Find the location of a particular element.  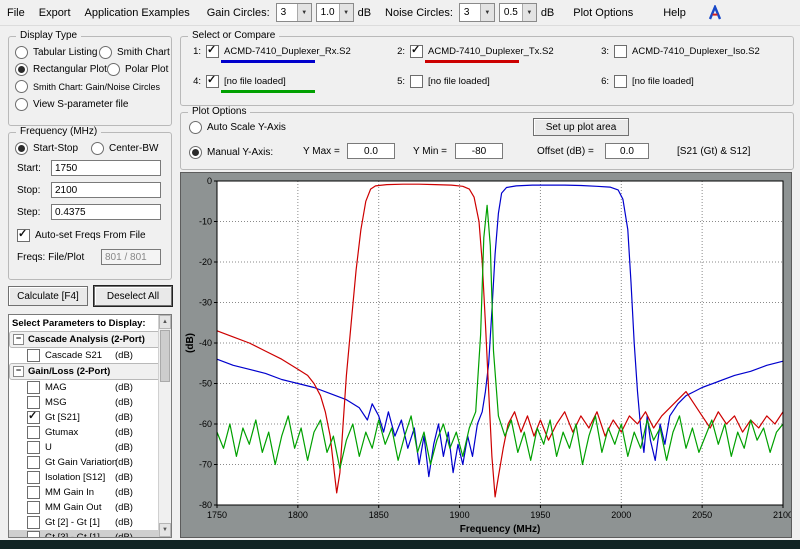

x-tick-label: 1900 is located at coordinates (460, 515).